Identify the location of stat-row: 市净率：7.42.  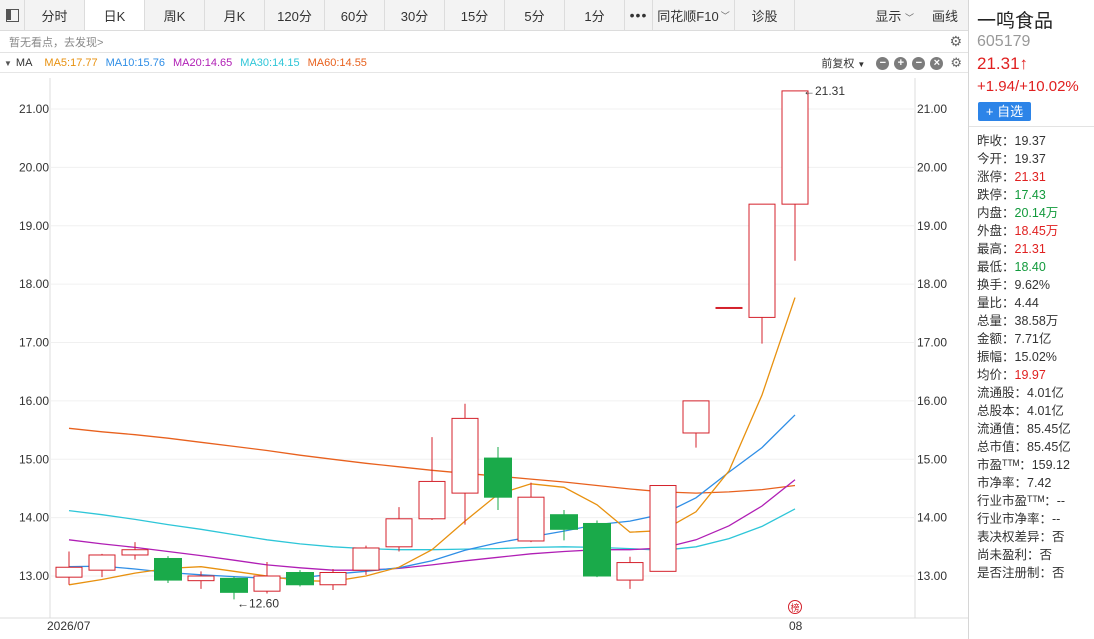
(1024, 483).